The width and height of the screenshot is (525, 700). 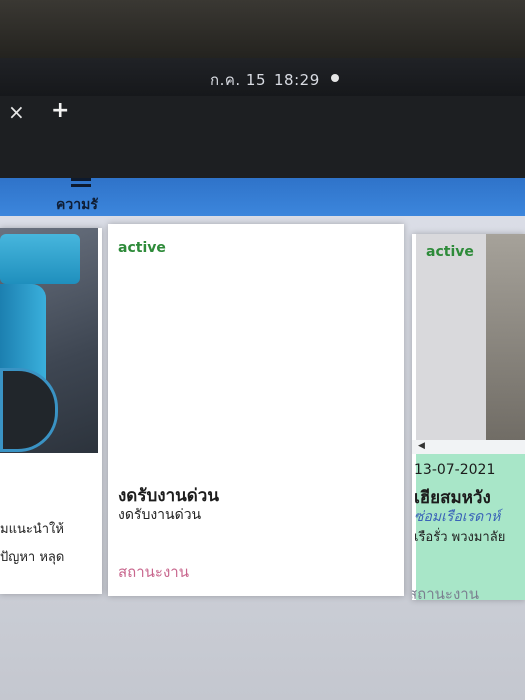 I want to click on clock-time: 18:29, so click(x=297, y=80).